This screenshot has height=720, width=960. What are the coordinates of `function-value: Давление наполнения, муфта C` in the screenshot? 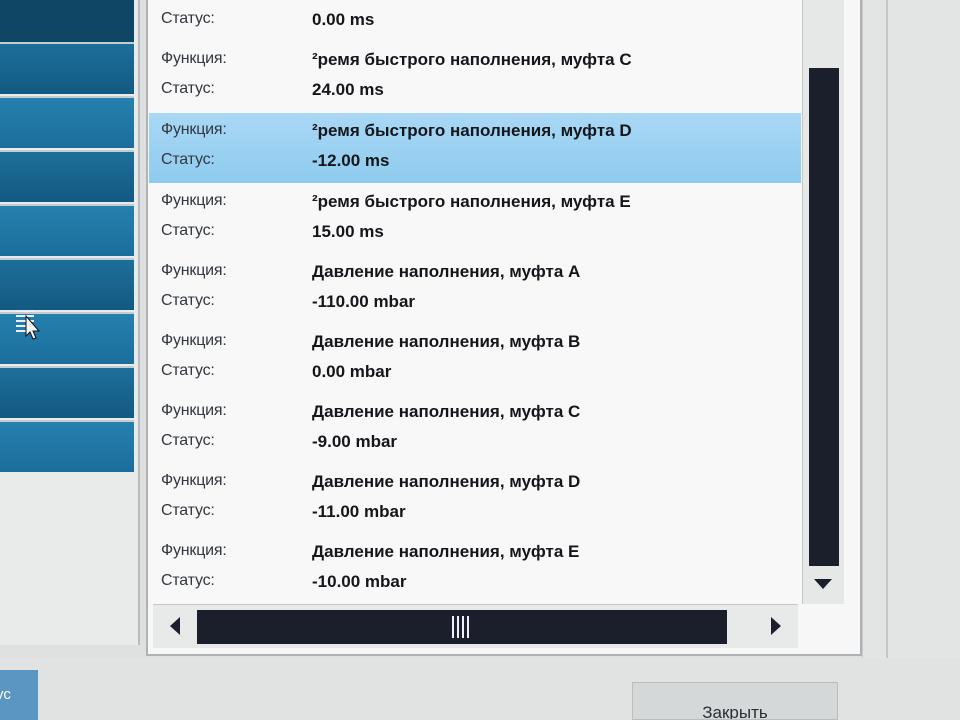 It's located at (446, 411).